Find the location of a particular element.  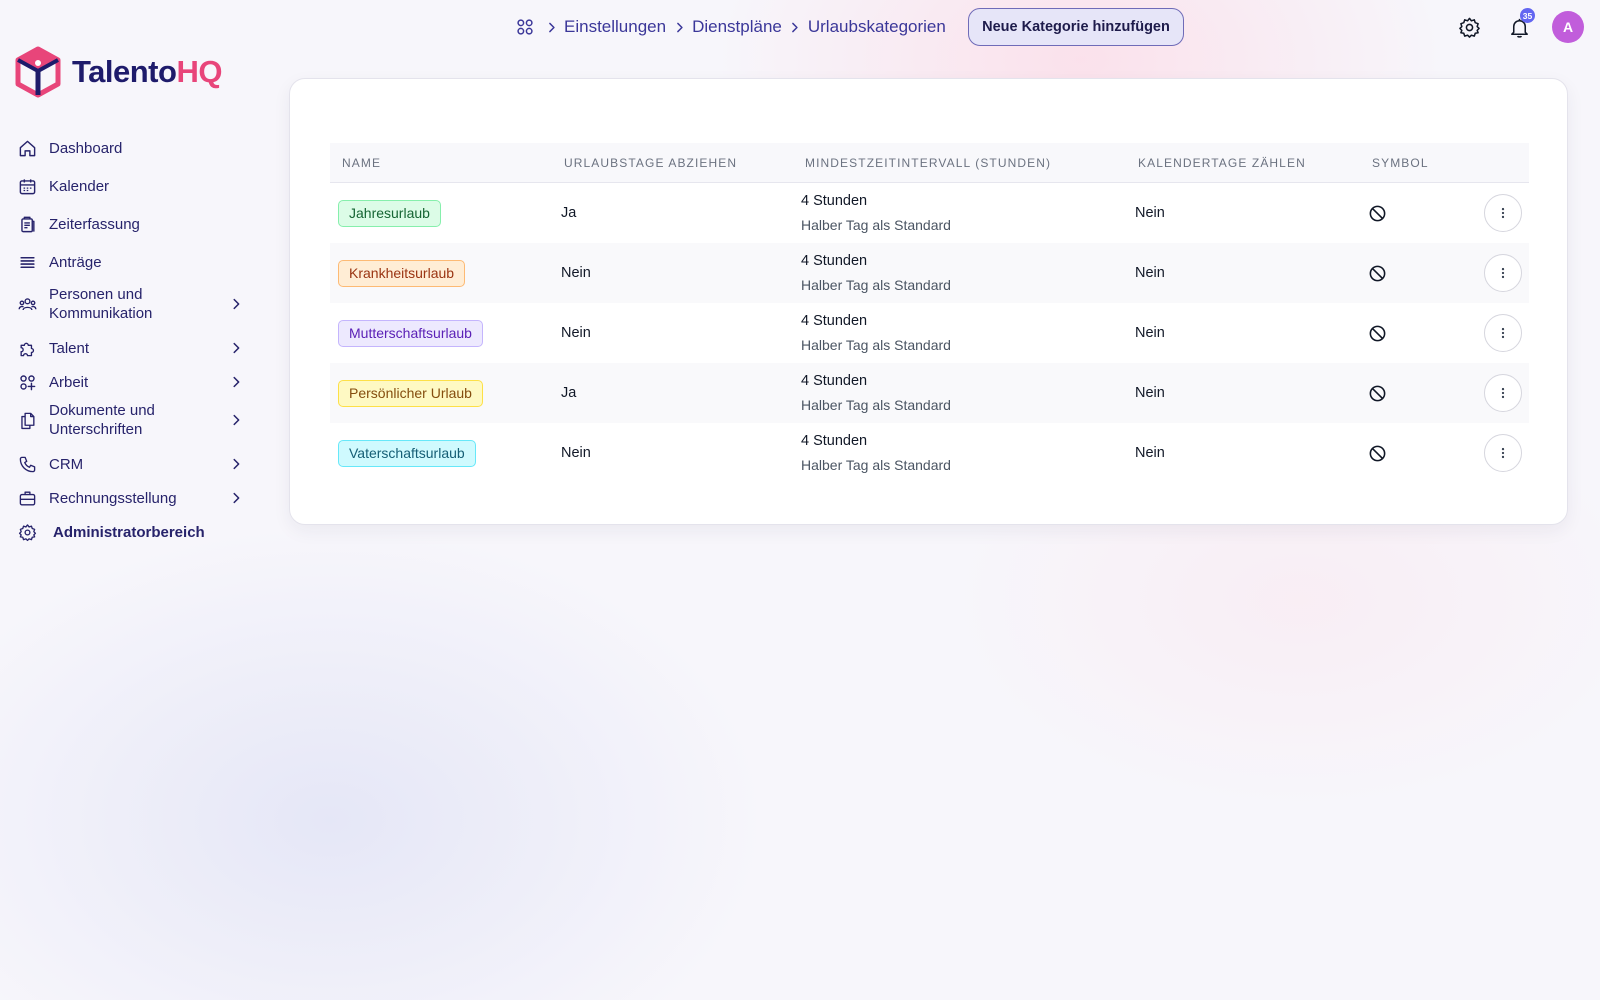

calendar-icon is located at coordinates (27, 186).